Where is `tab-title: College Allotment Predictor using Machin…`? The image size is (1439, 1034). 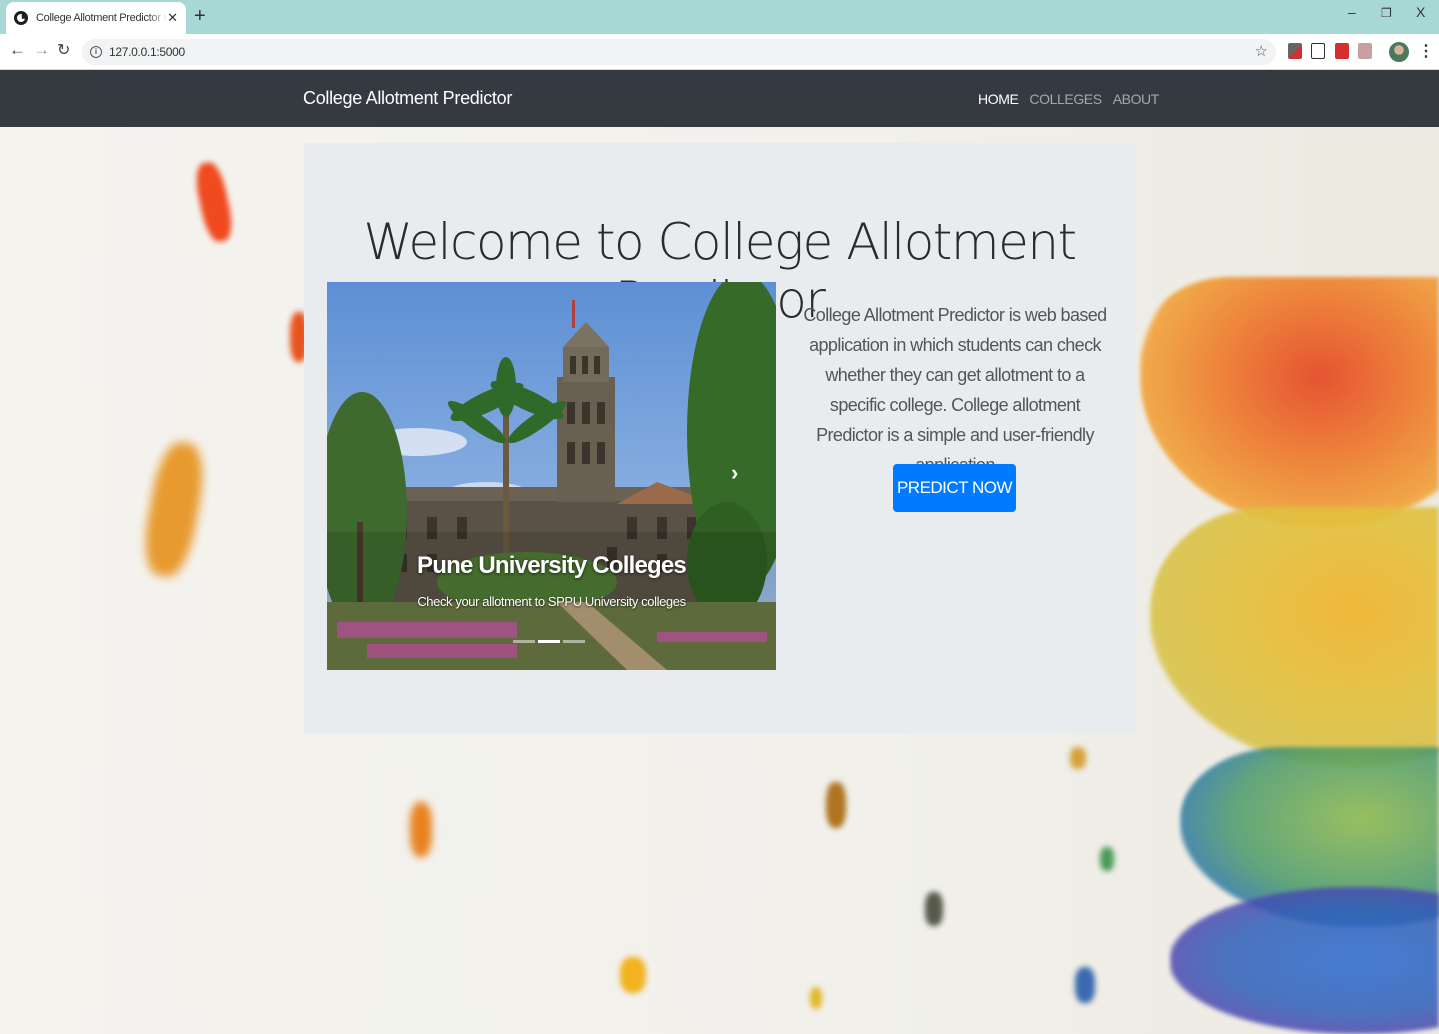
tab-title: College Allotment Predictor using Machin… is located at coordinates (102, 18).